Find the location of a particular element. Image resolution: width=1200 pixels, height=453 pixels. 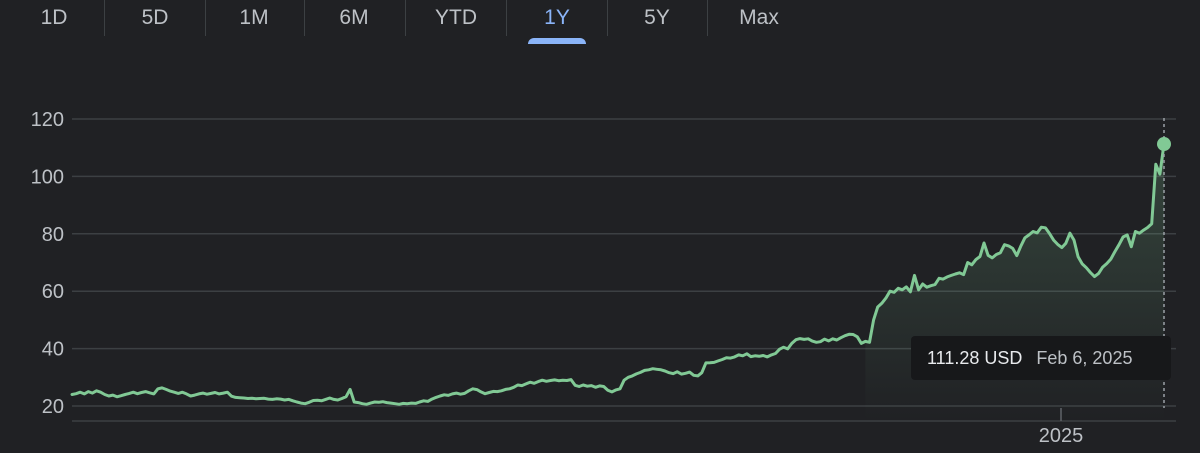

x-tick-label: 2025 is located at coordinates (1061, 436).